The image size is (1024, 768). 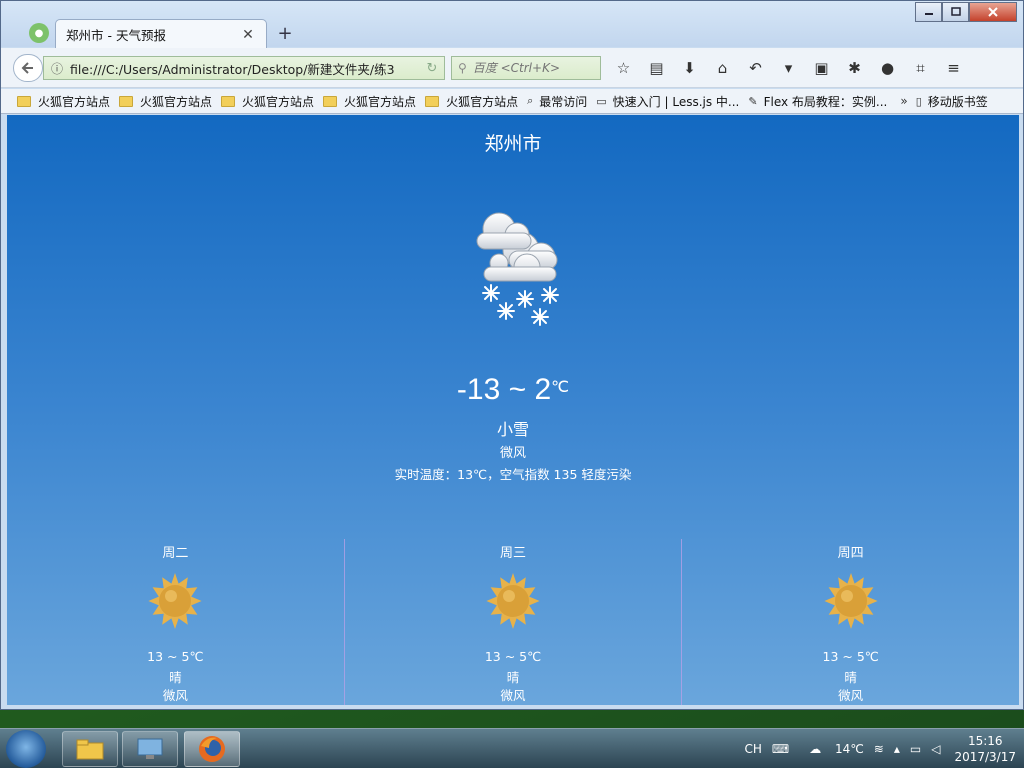 What do you see at coordinates (462, 68) in the screenshot?
I see `search-icon: ⚲` at bounding box center [462, 68].